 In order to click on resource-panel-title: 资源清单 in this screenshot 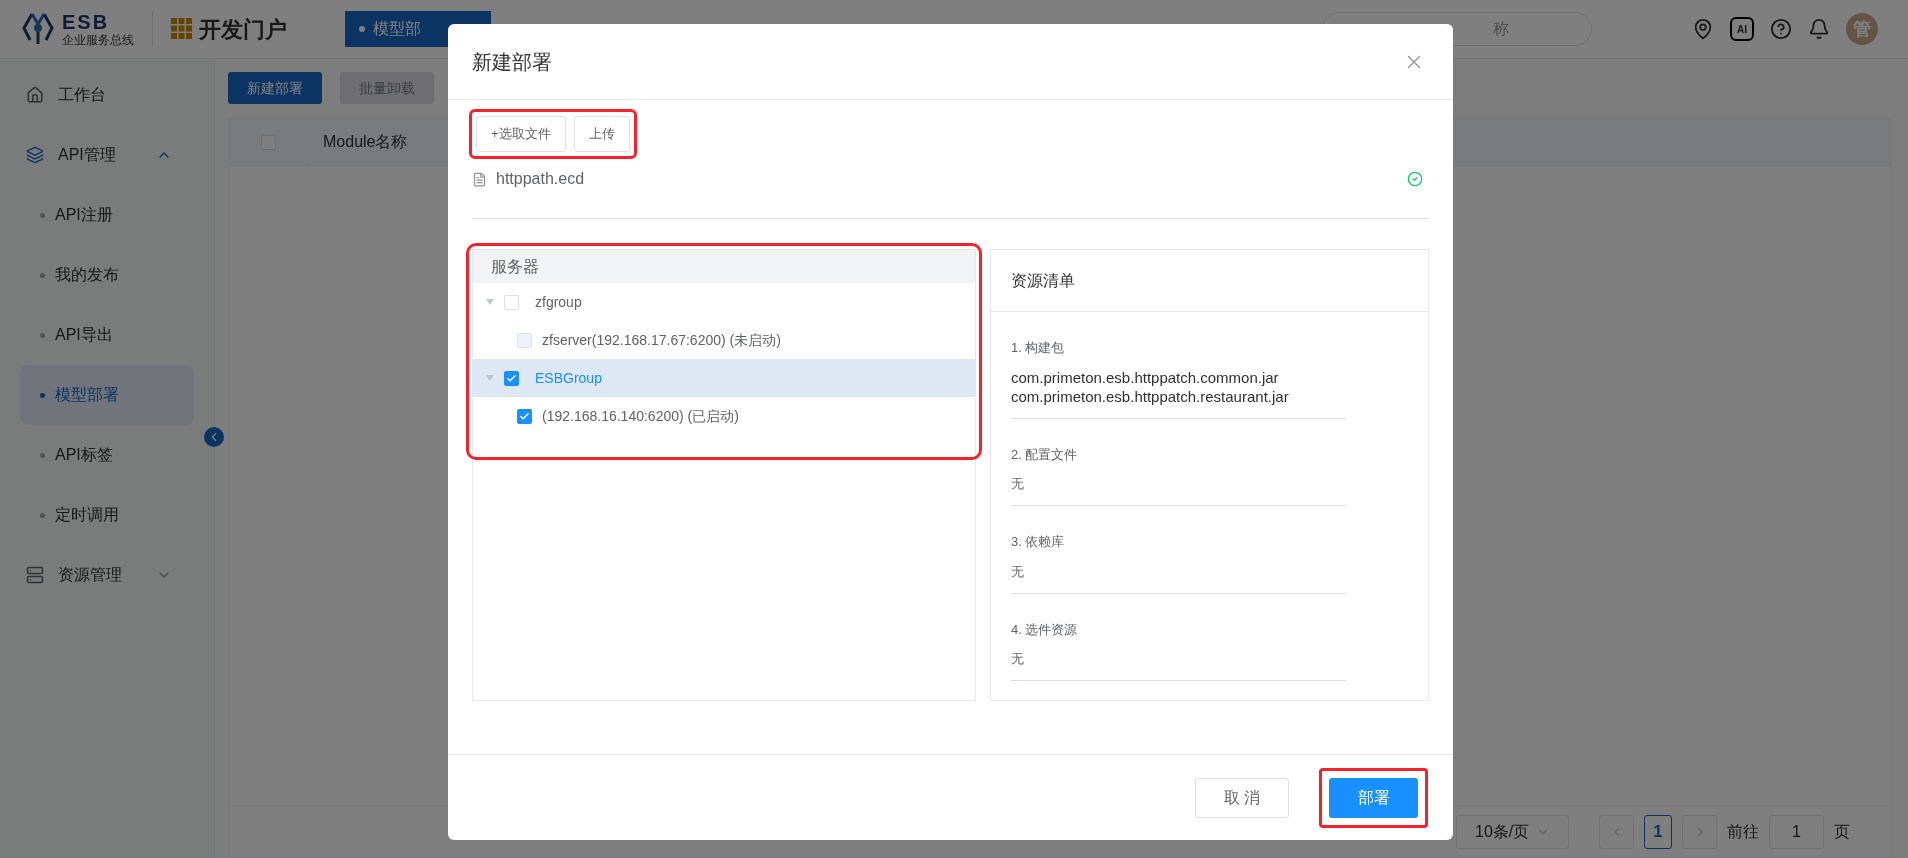, I will do `click(1043, 280)`.